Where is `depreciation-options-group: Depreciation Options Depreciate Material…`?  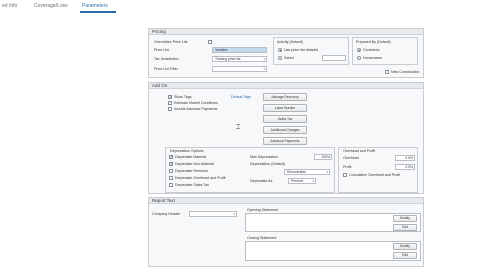
depreciation-options-group: Depreciation Options Depreciate Material… is located at coordinates (250, 170).